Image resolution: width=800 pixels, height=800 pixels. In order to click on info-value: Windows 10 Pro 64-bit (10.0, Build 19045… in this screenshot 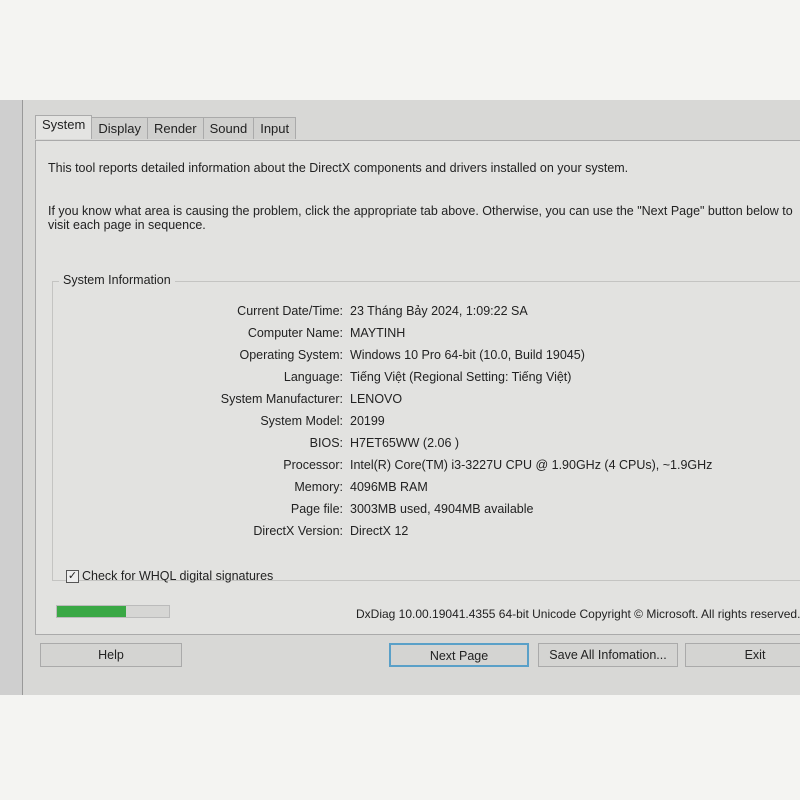, I will do `click(467, 355)`.